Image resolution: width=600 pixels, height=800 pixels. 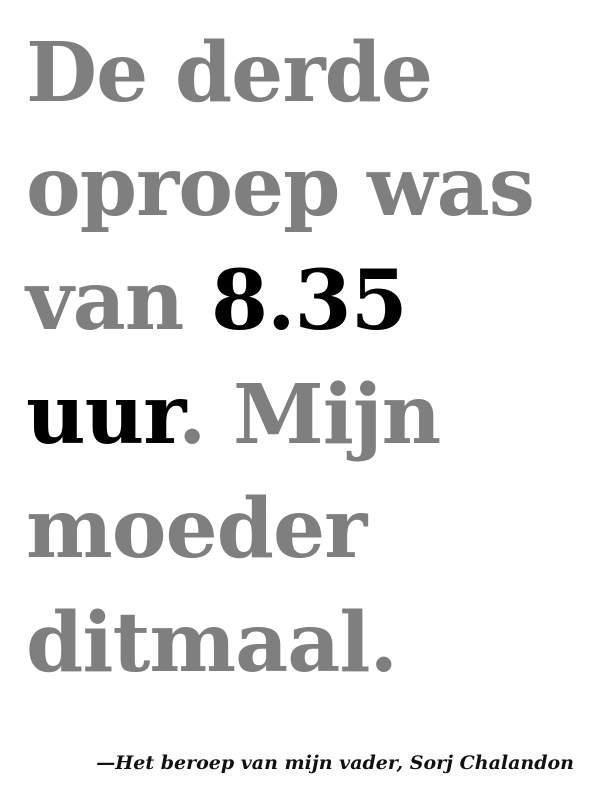 I want to click on quote-line-2: oproep was, so click(x=280, y=187).